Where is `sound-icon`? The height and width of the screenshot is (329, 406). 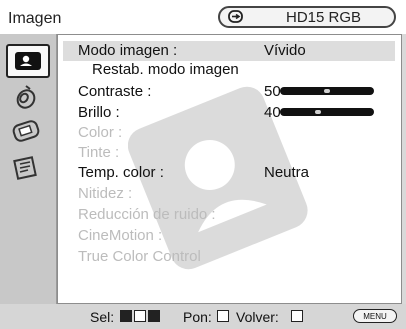
sound-icon is located at coordinates (26, 97).